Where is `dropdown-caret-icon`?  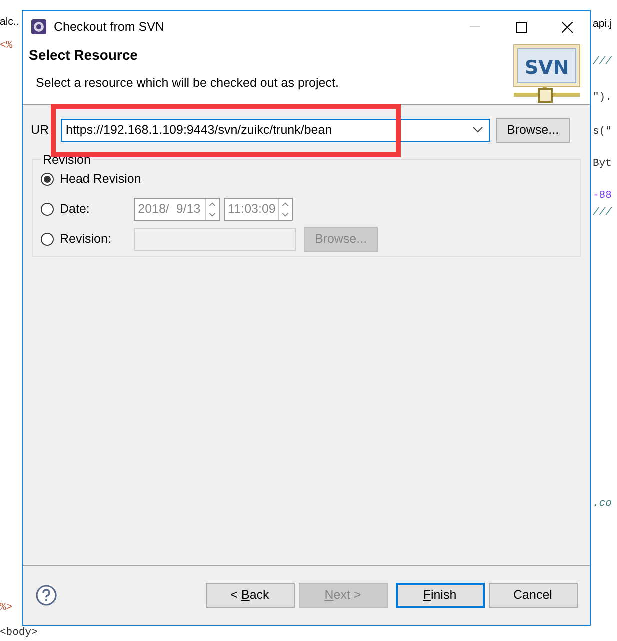 dropdown-caret-icon is located at coordinates (478, 130).